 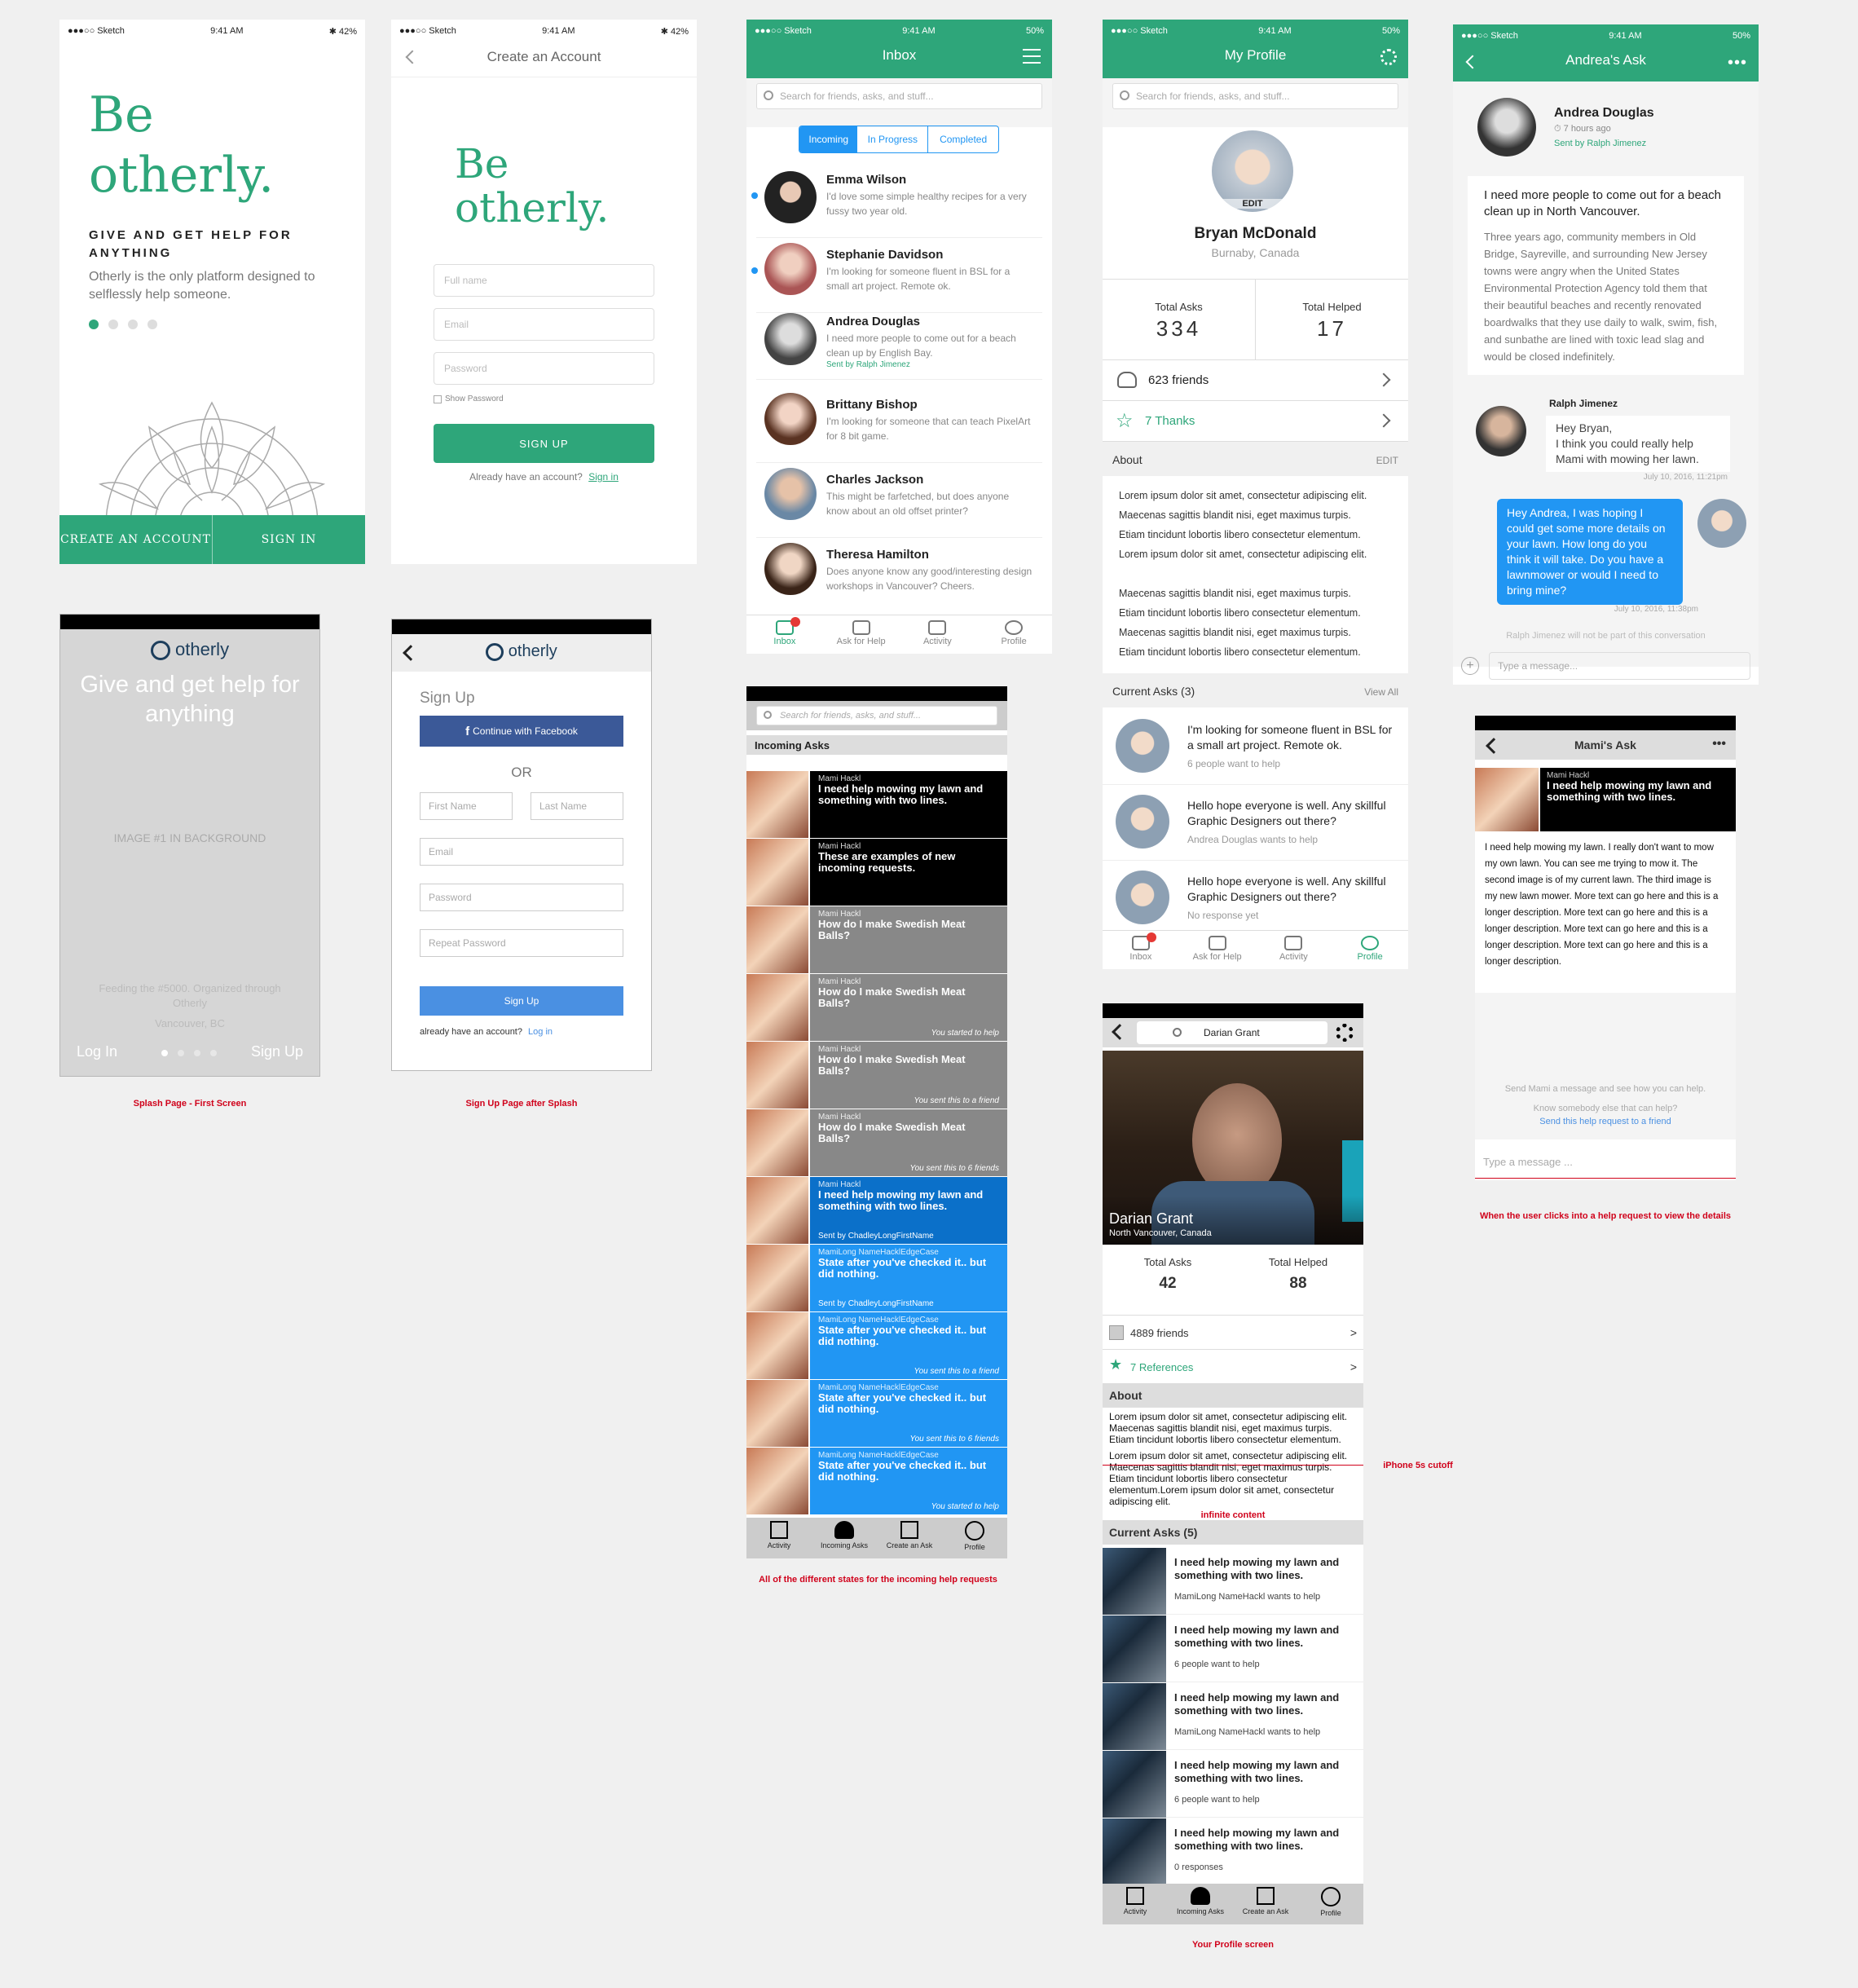 I want to click on repeat-password-field: Repeat Password, so click(x=521, y=943).